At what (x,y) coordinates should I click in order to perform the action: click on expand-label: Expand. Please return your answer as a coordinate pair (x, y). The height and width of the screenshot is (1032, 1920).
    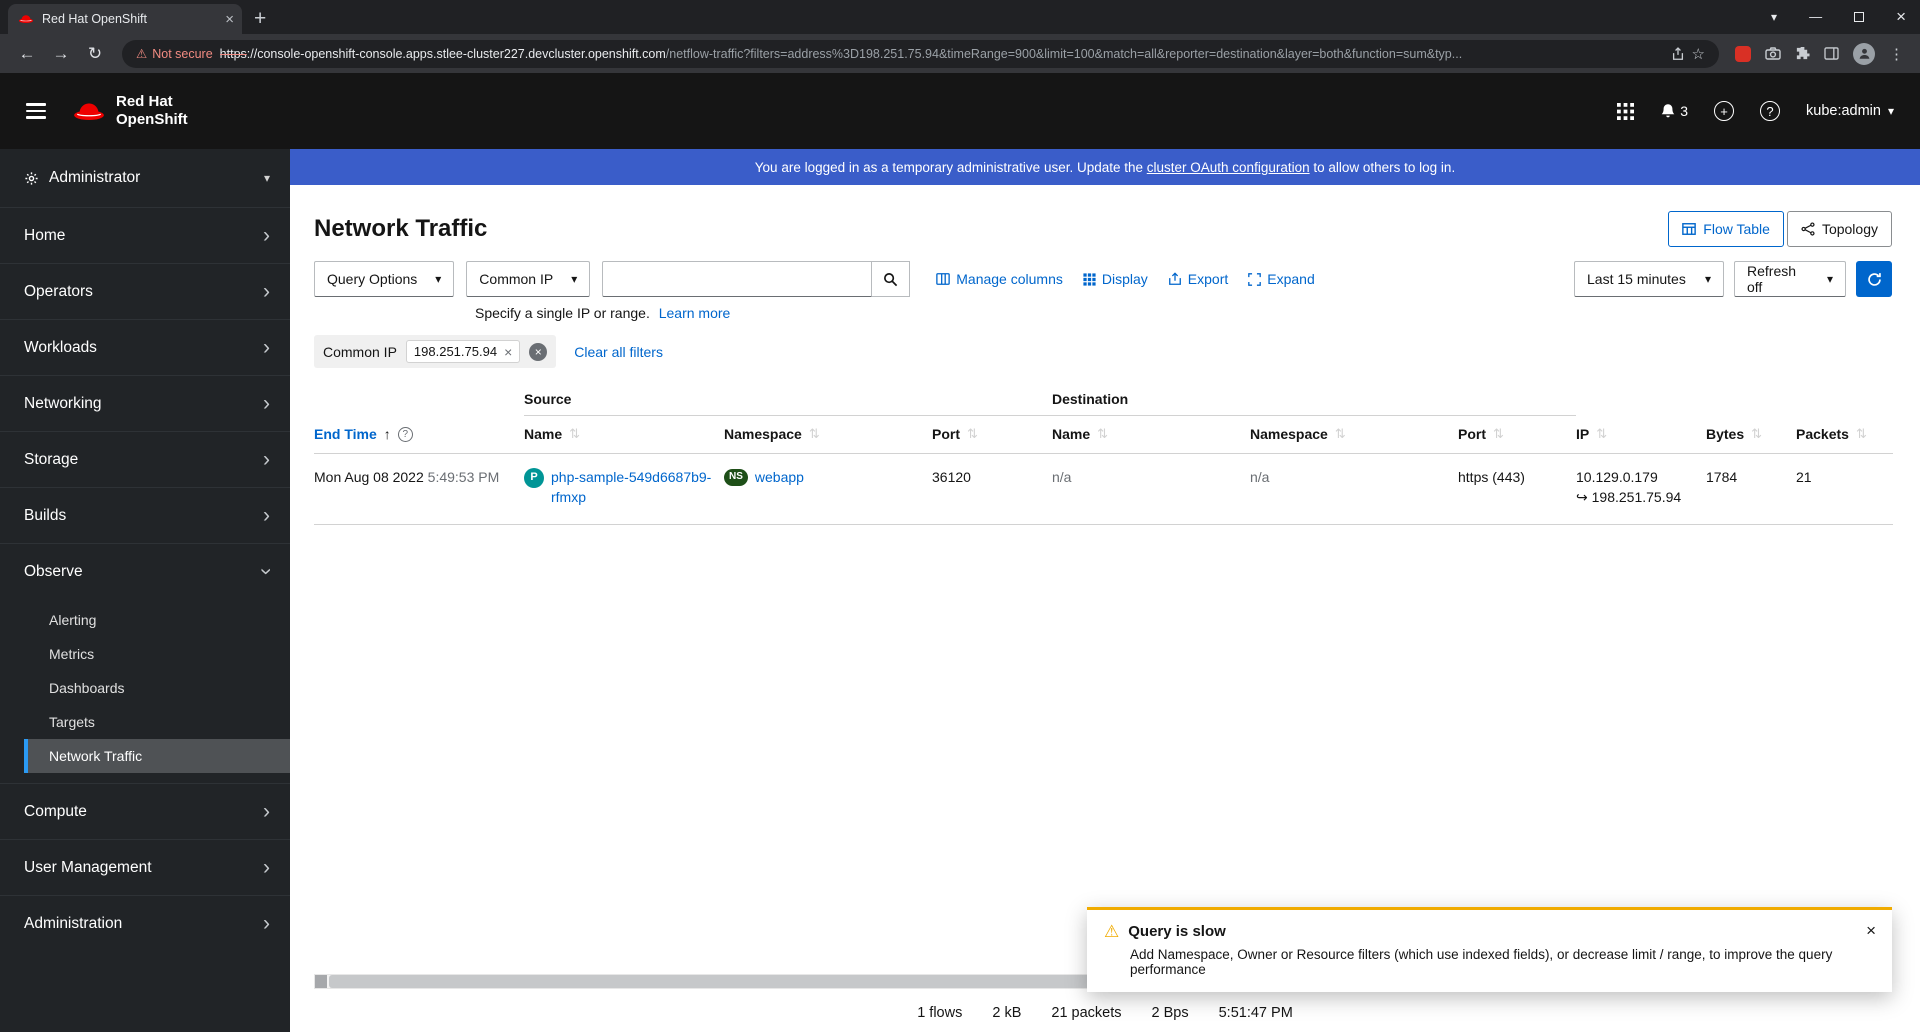
    Looking at the image, I should click on (1291, 279).